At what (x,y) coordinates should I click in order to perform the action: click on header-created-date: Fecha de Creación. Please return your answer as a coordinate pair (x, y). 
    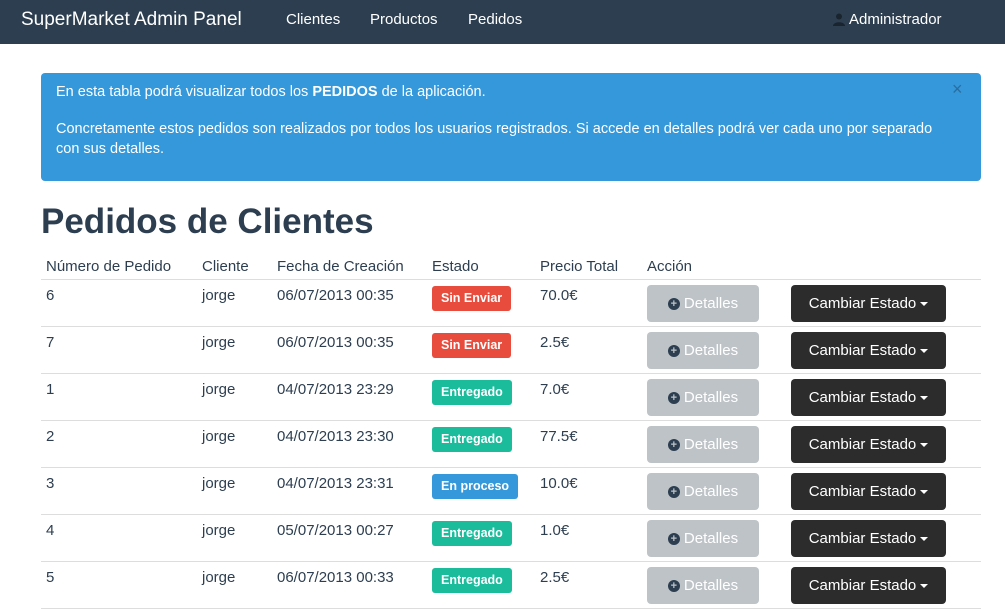
    Looking at the image, I should click on (340, 266).